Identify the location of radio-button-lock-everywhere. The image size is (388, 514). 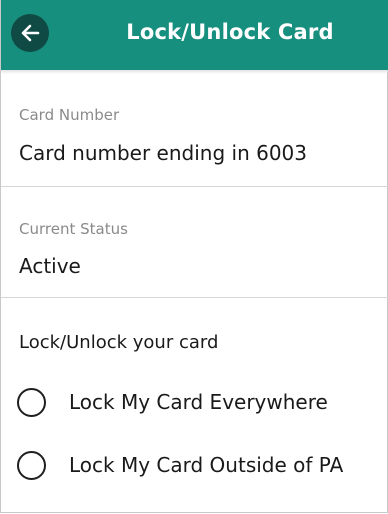
(31, 402).